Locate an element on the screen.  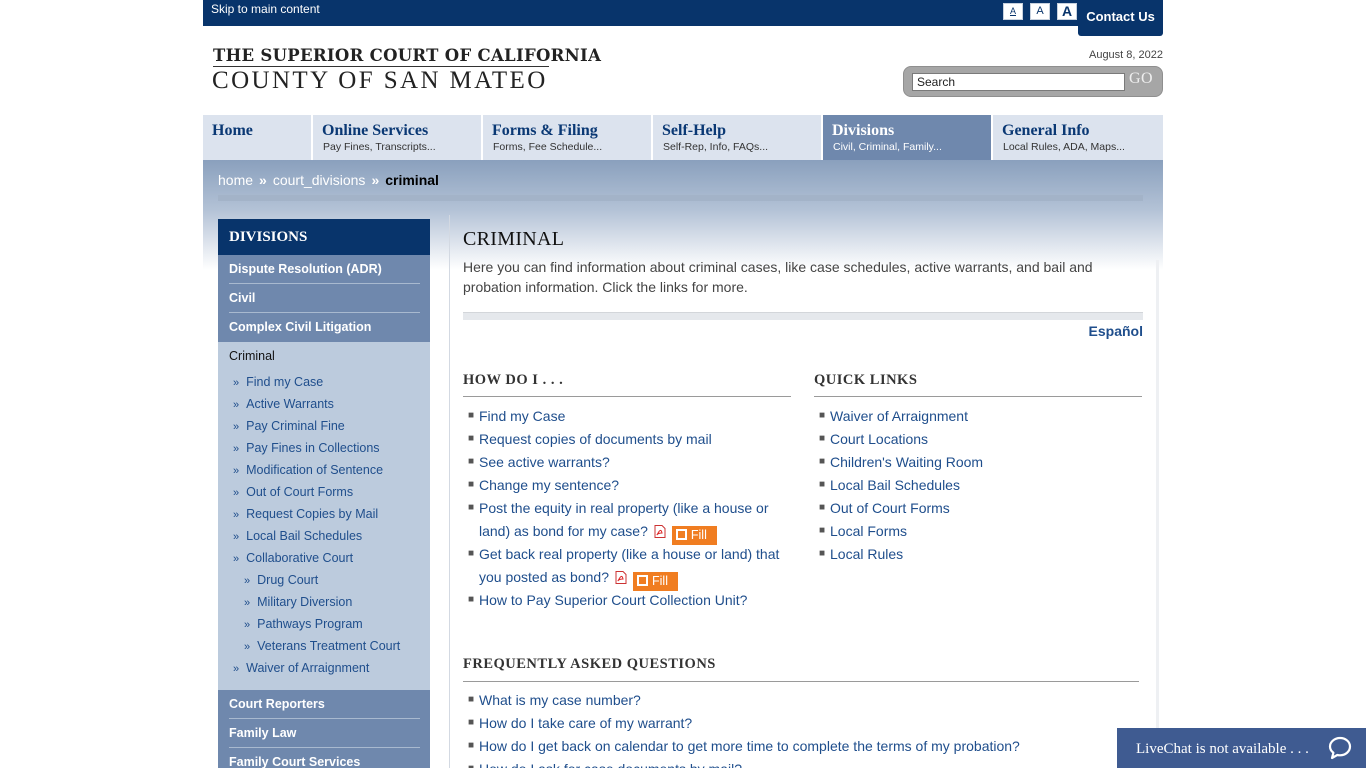
sidebar-item-civil: Civil is located at coordinates (324, 298).